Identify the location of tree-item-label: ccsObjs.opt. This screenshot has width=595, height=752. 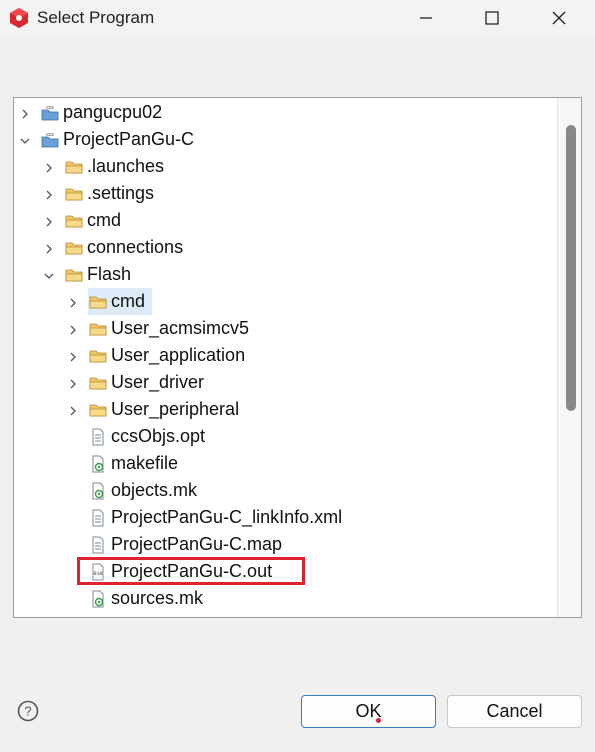
(158, 436).